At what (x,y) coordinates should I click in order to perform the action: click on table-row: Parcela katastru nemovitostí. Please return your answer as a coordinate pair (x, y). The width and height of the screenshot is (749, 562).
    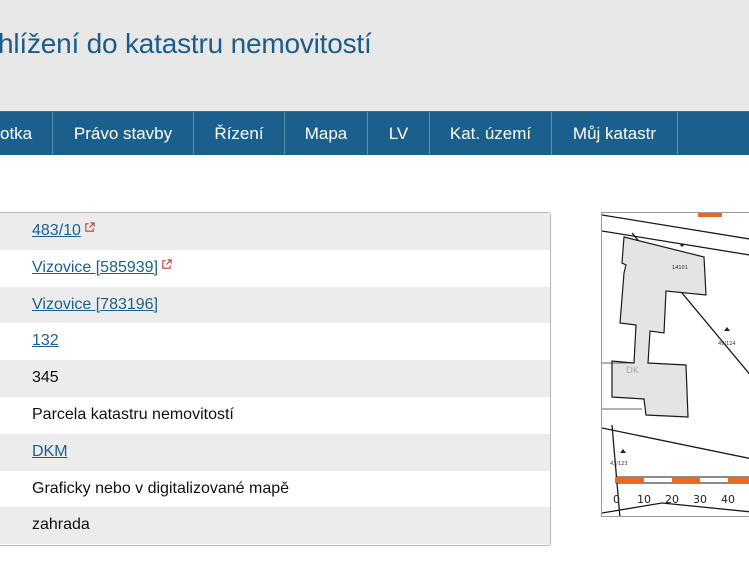
    Looking at the image, I should click on (275, 415).